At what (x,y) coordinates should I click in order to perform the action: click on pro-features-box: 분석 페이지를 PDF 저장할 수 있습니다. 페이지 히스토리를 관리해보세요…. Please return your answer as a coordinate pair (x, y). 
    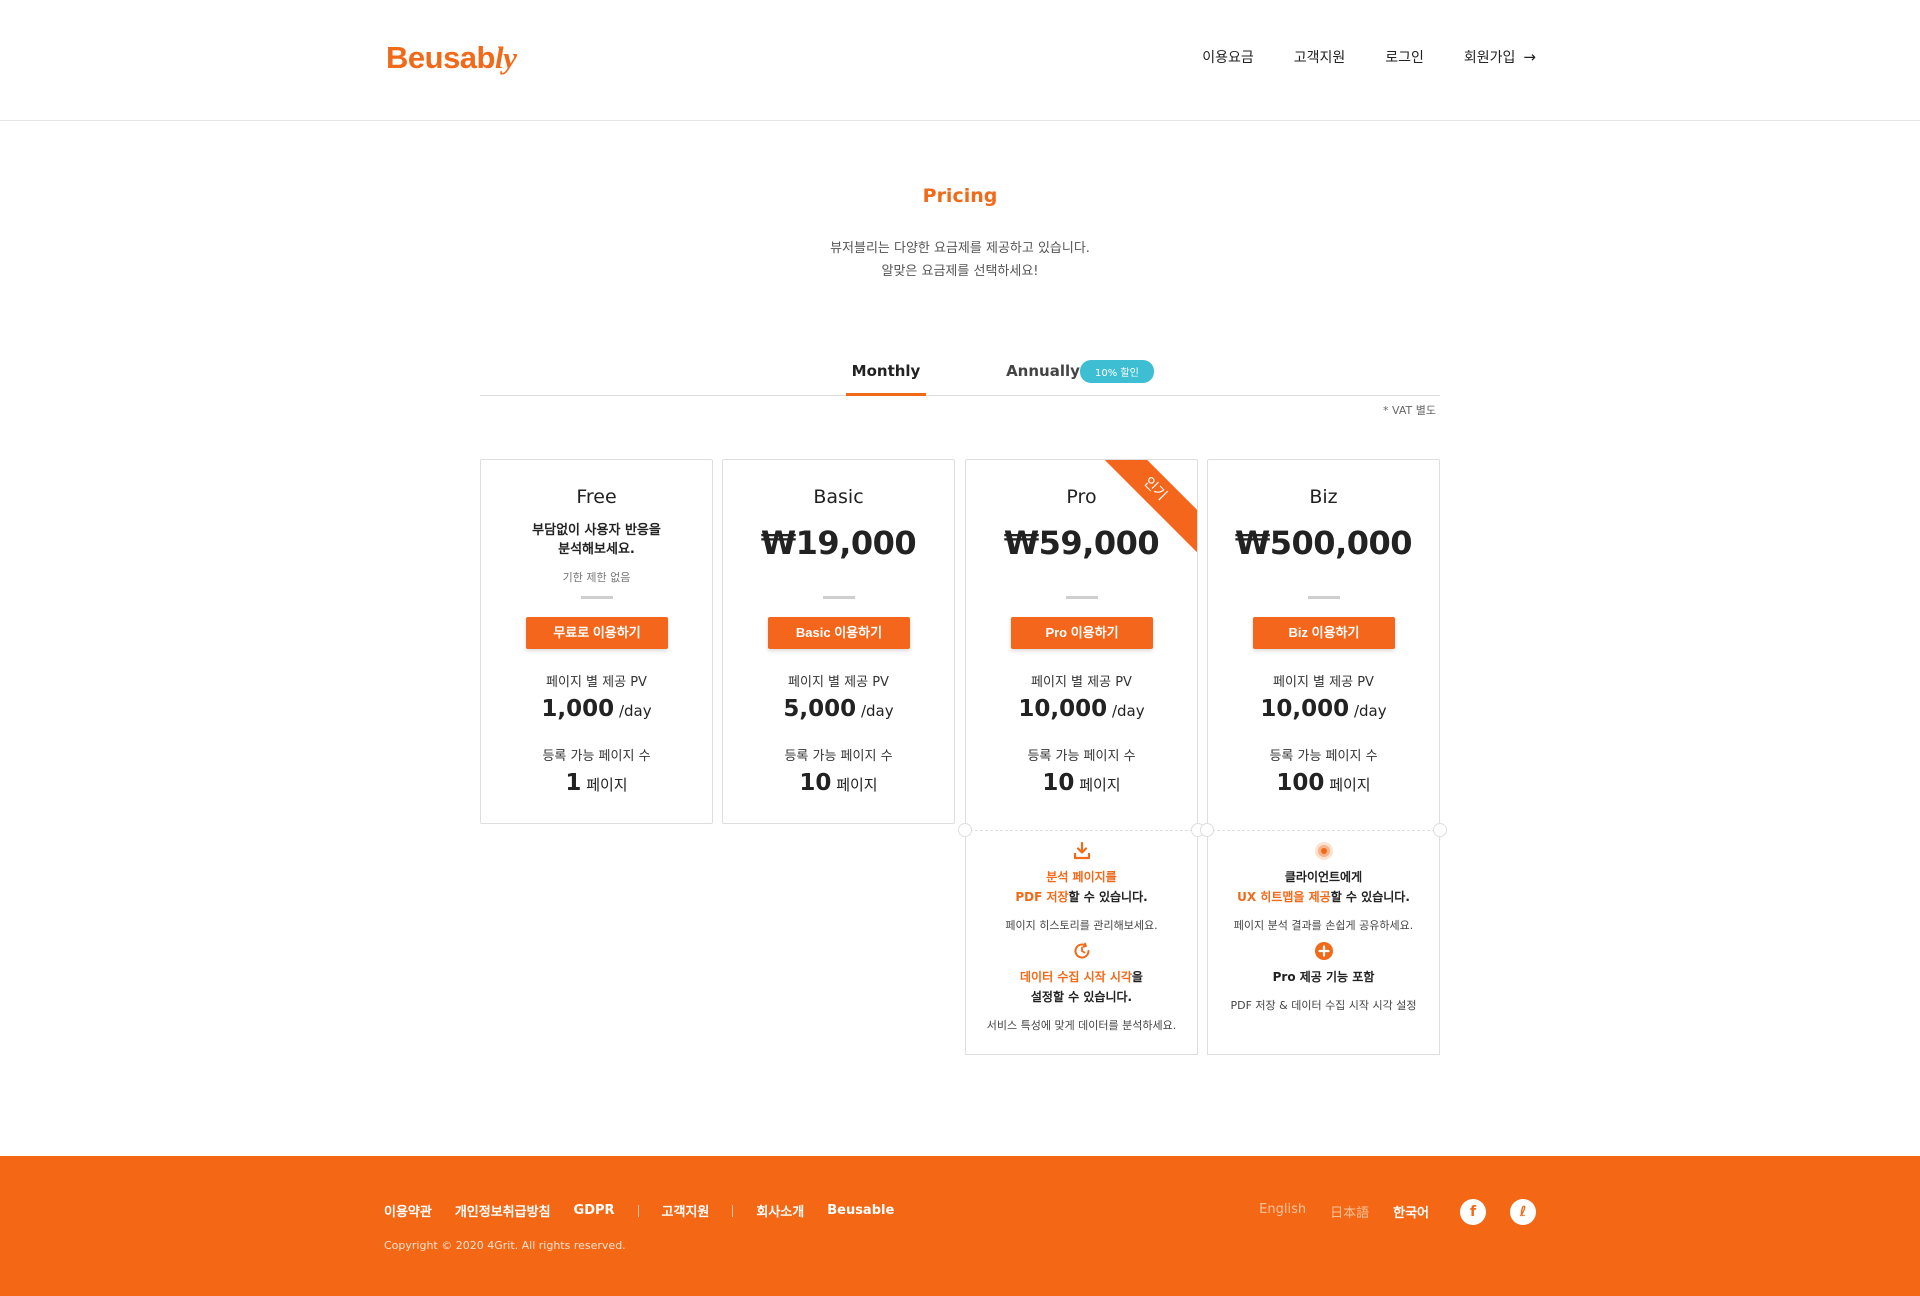
    Looking at the image, I should click on (1081, 942).